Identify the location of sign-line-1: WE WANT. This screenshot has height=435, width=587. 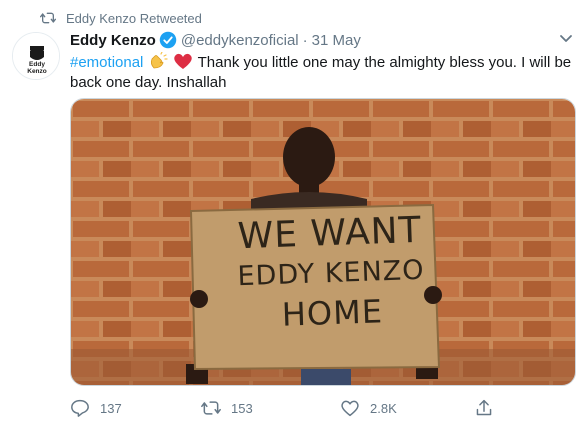
(329, 233).